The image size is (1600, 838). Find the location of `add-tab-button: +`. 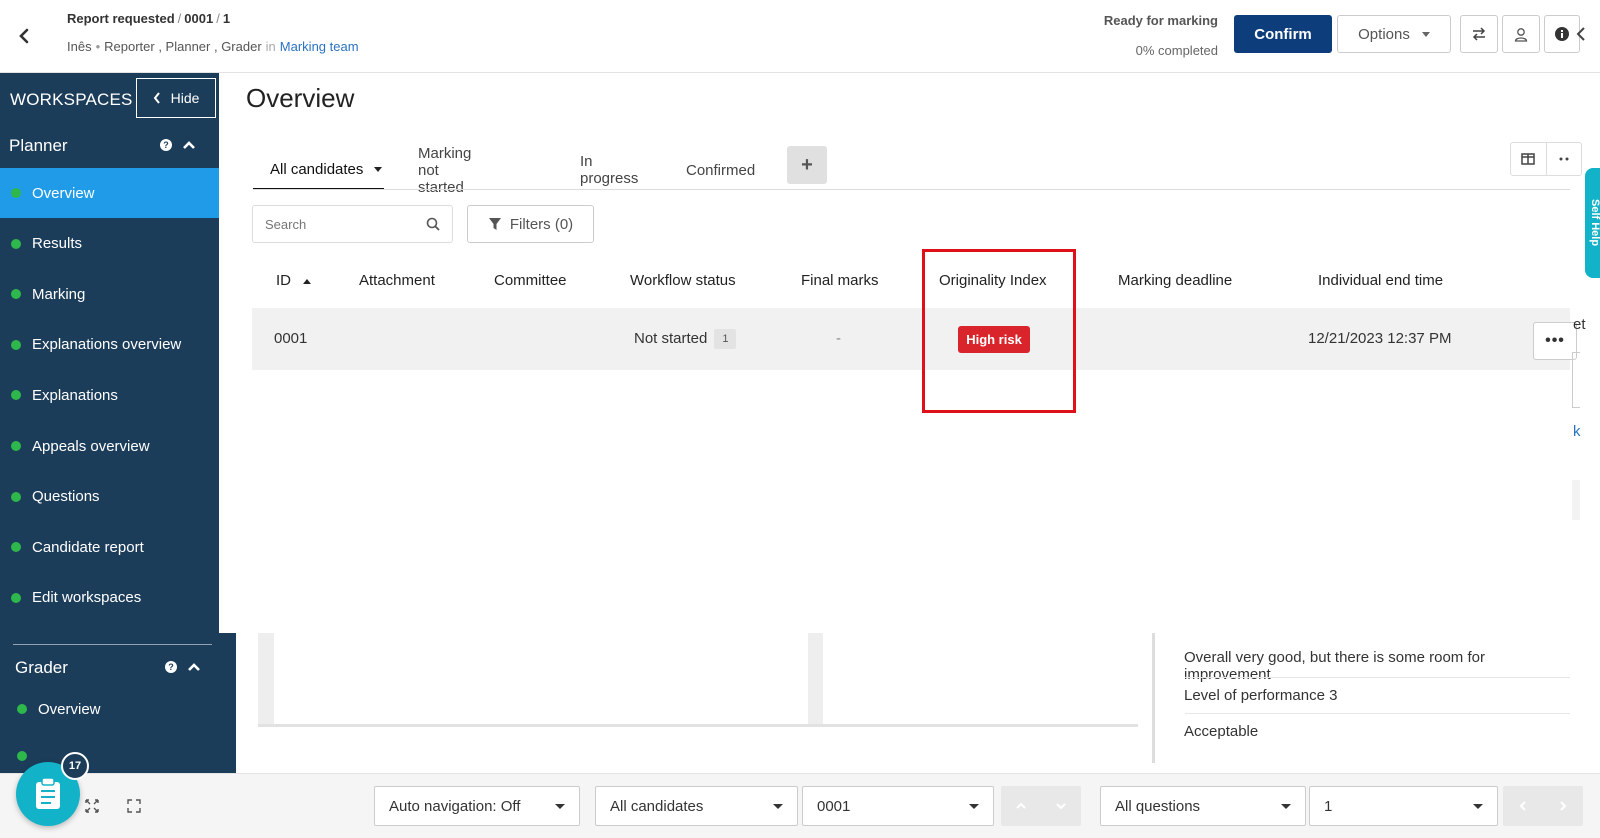

add-tab-button: + is located at coordinates (807, 165).